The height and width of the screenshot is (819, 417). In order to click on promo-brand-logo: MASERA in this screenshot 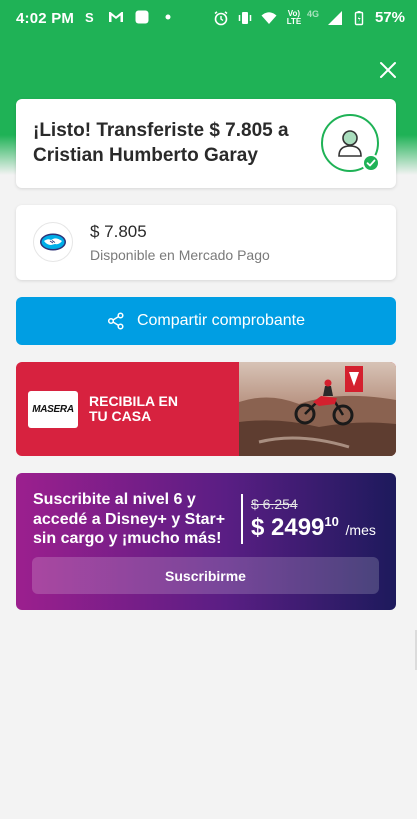, I will do `click(53, 409)`.